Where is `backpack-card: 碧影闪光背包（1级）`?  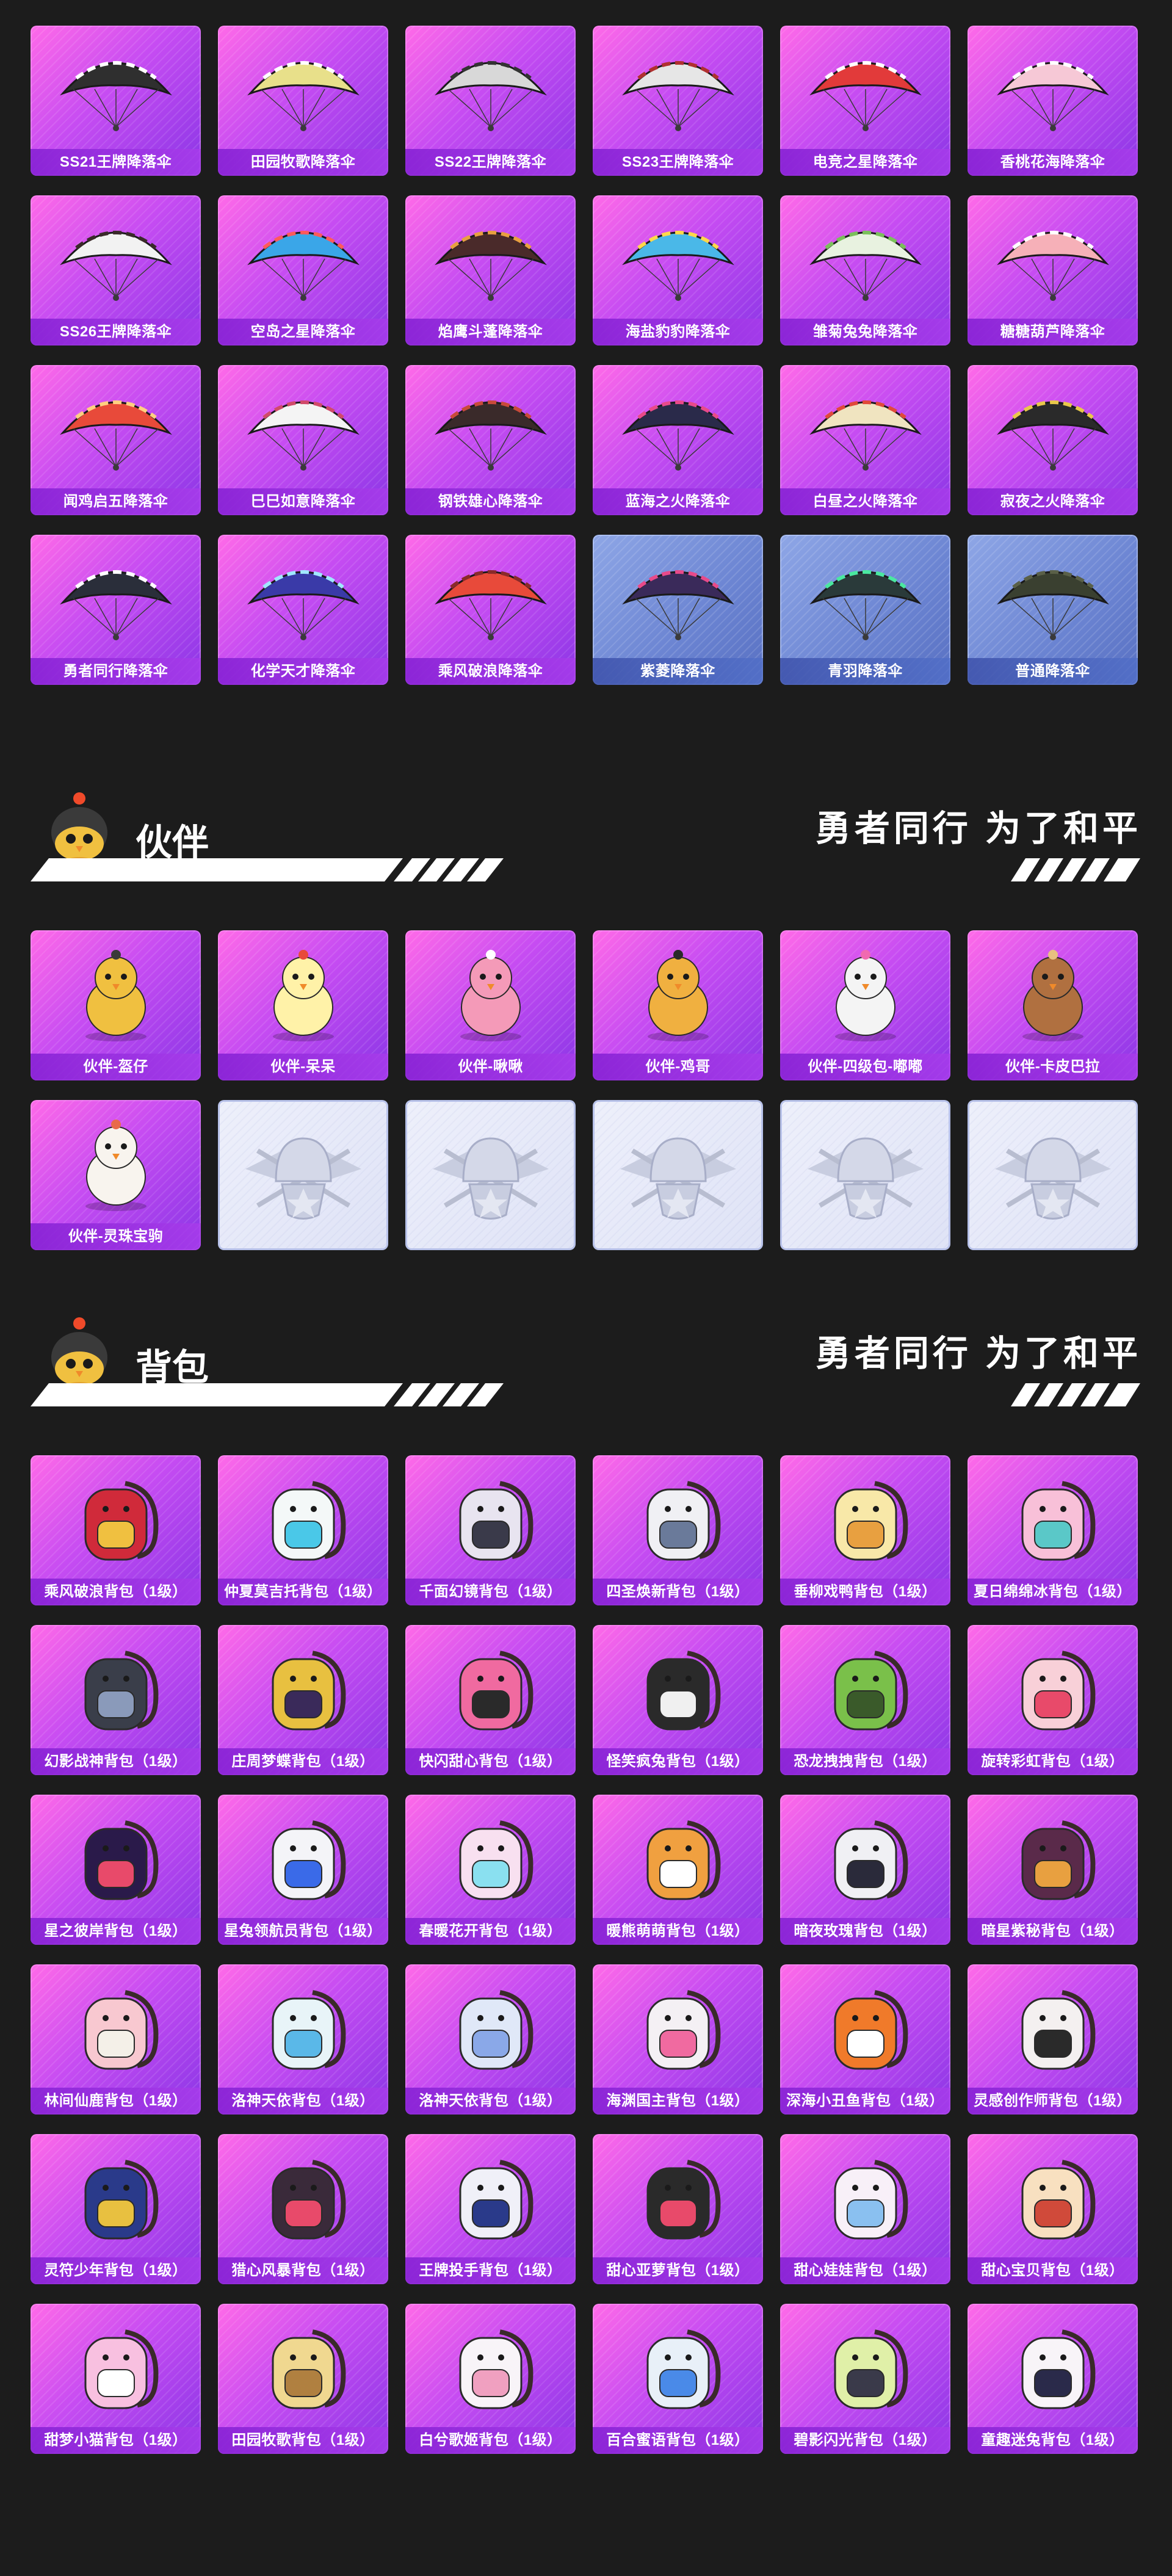 backpack-card: 碧影闪光背包（1级） is located at coordinates (865, 2379).